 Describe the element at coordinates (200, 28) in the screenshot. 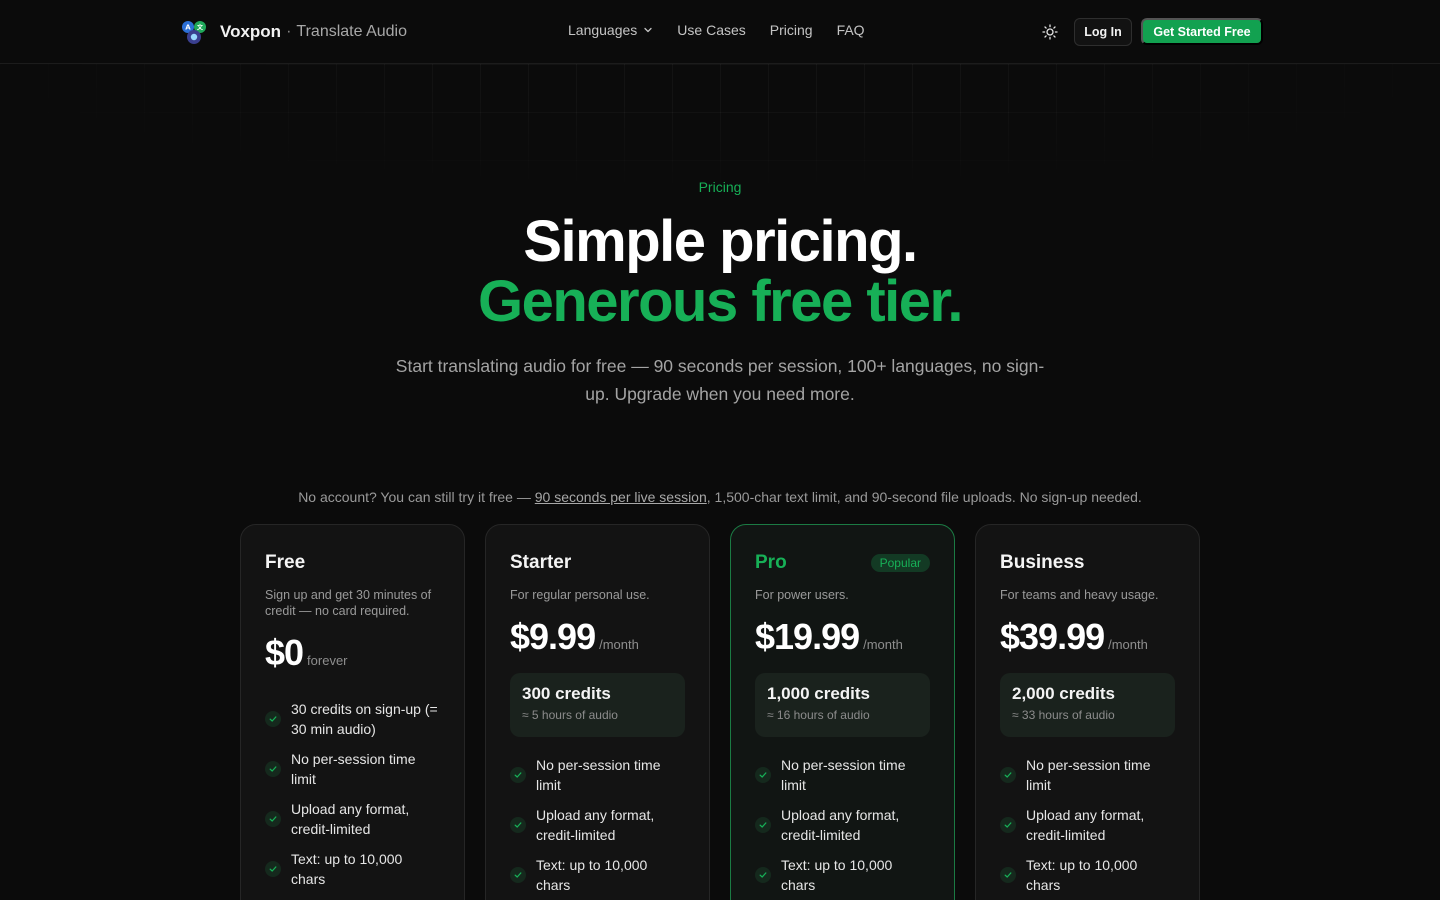

I see `svg-text: 文` at that location.